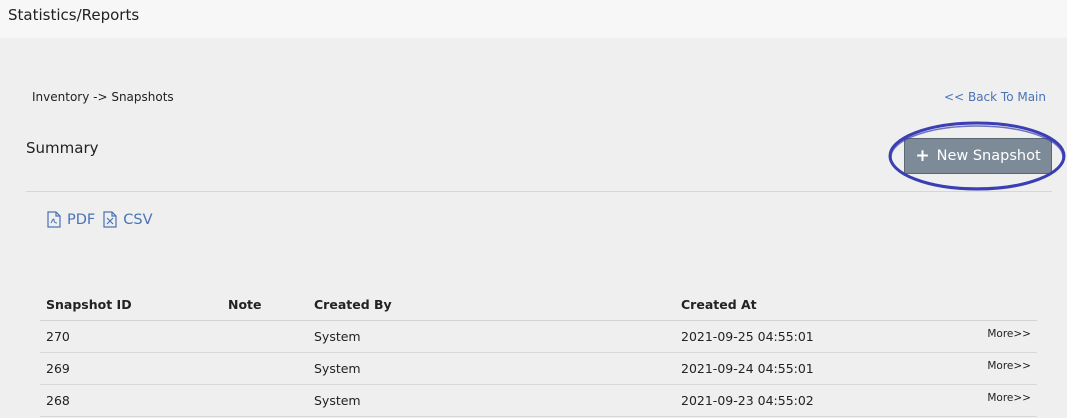 The image size is (1067, 418). Describe the element at coordinates (81, 219) in the screenshot. I see `pdf-label: PDF` at that location.